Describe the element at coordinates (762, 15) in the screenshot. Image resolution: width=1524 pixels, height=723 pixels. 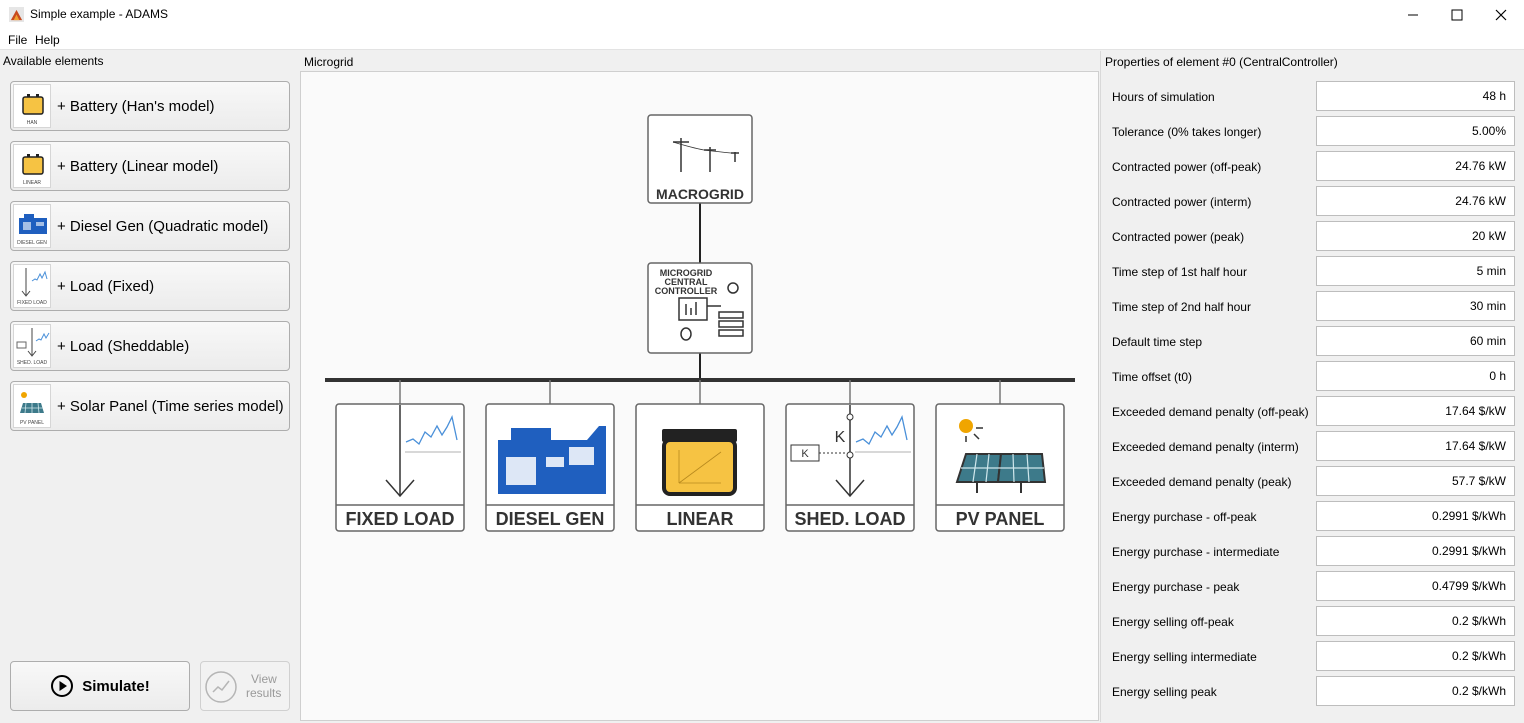
I see `title-bar: Simple example - ADAMS` at that location.